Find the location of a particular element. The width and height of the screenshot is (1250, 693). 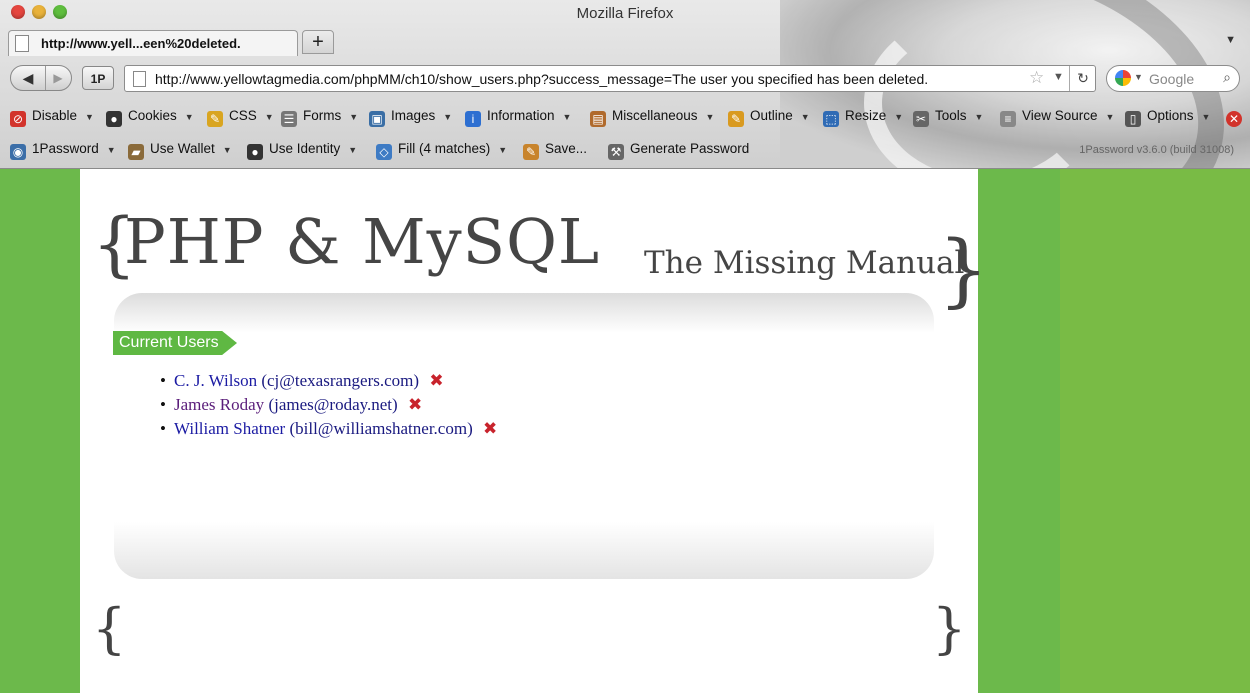

toolbar-item-miscellaneous: ▤ Miscellaneous ▼ is located at coordinates (652, 118).